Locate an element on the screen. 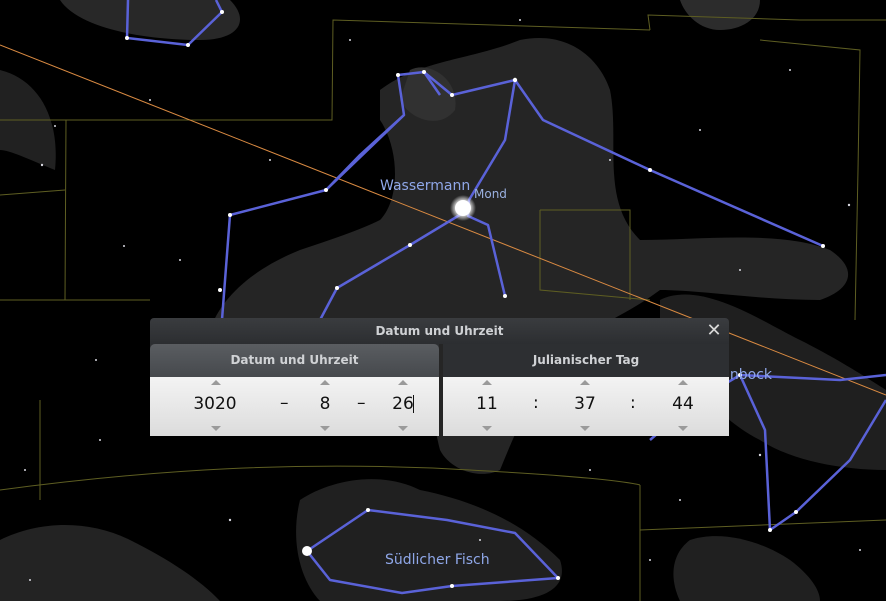 The height and width of the screenshot is (601, 886). minute-spinbox: 37 is located at coordinates (585, 404).